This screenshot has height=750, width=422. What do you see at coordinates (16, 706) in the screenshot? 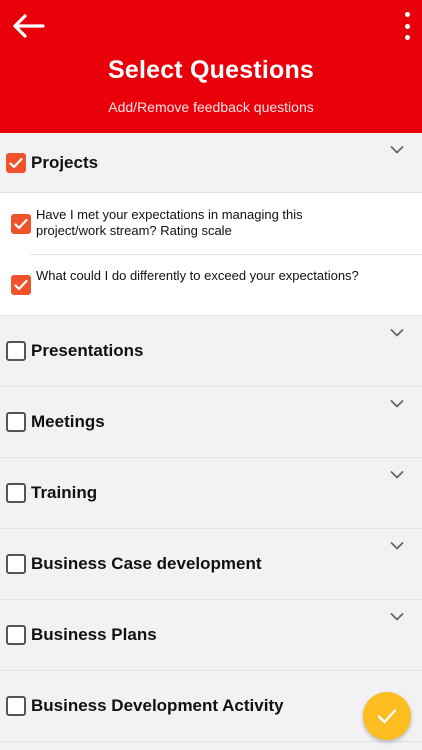
I see `section-checkbox-business-development-activity` at bounding box center [16, 706].